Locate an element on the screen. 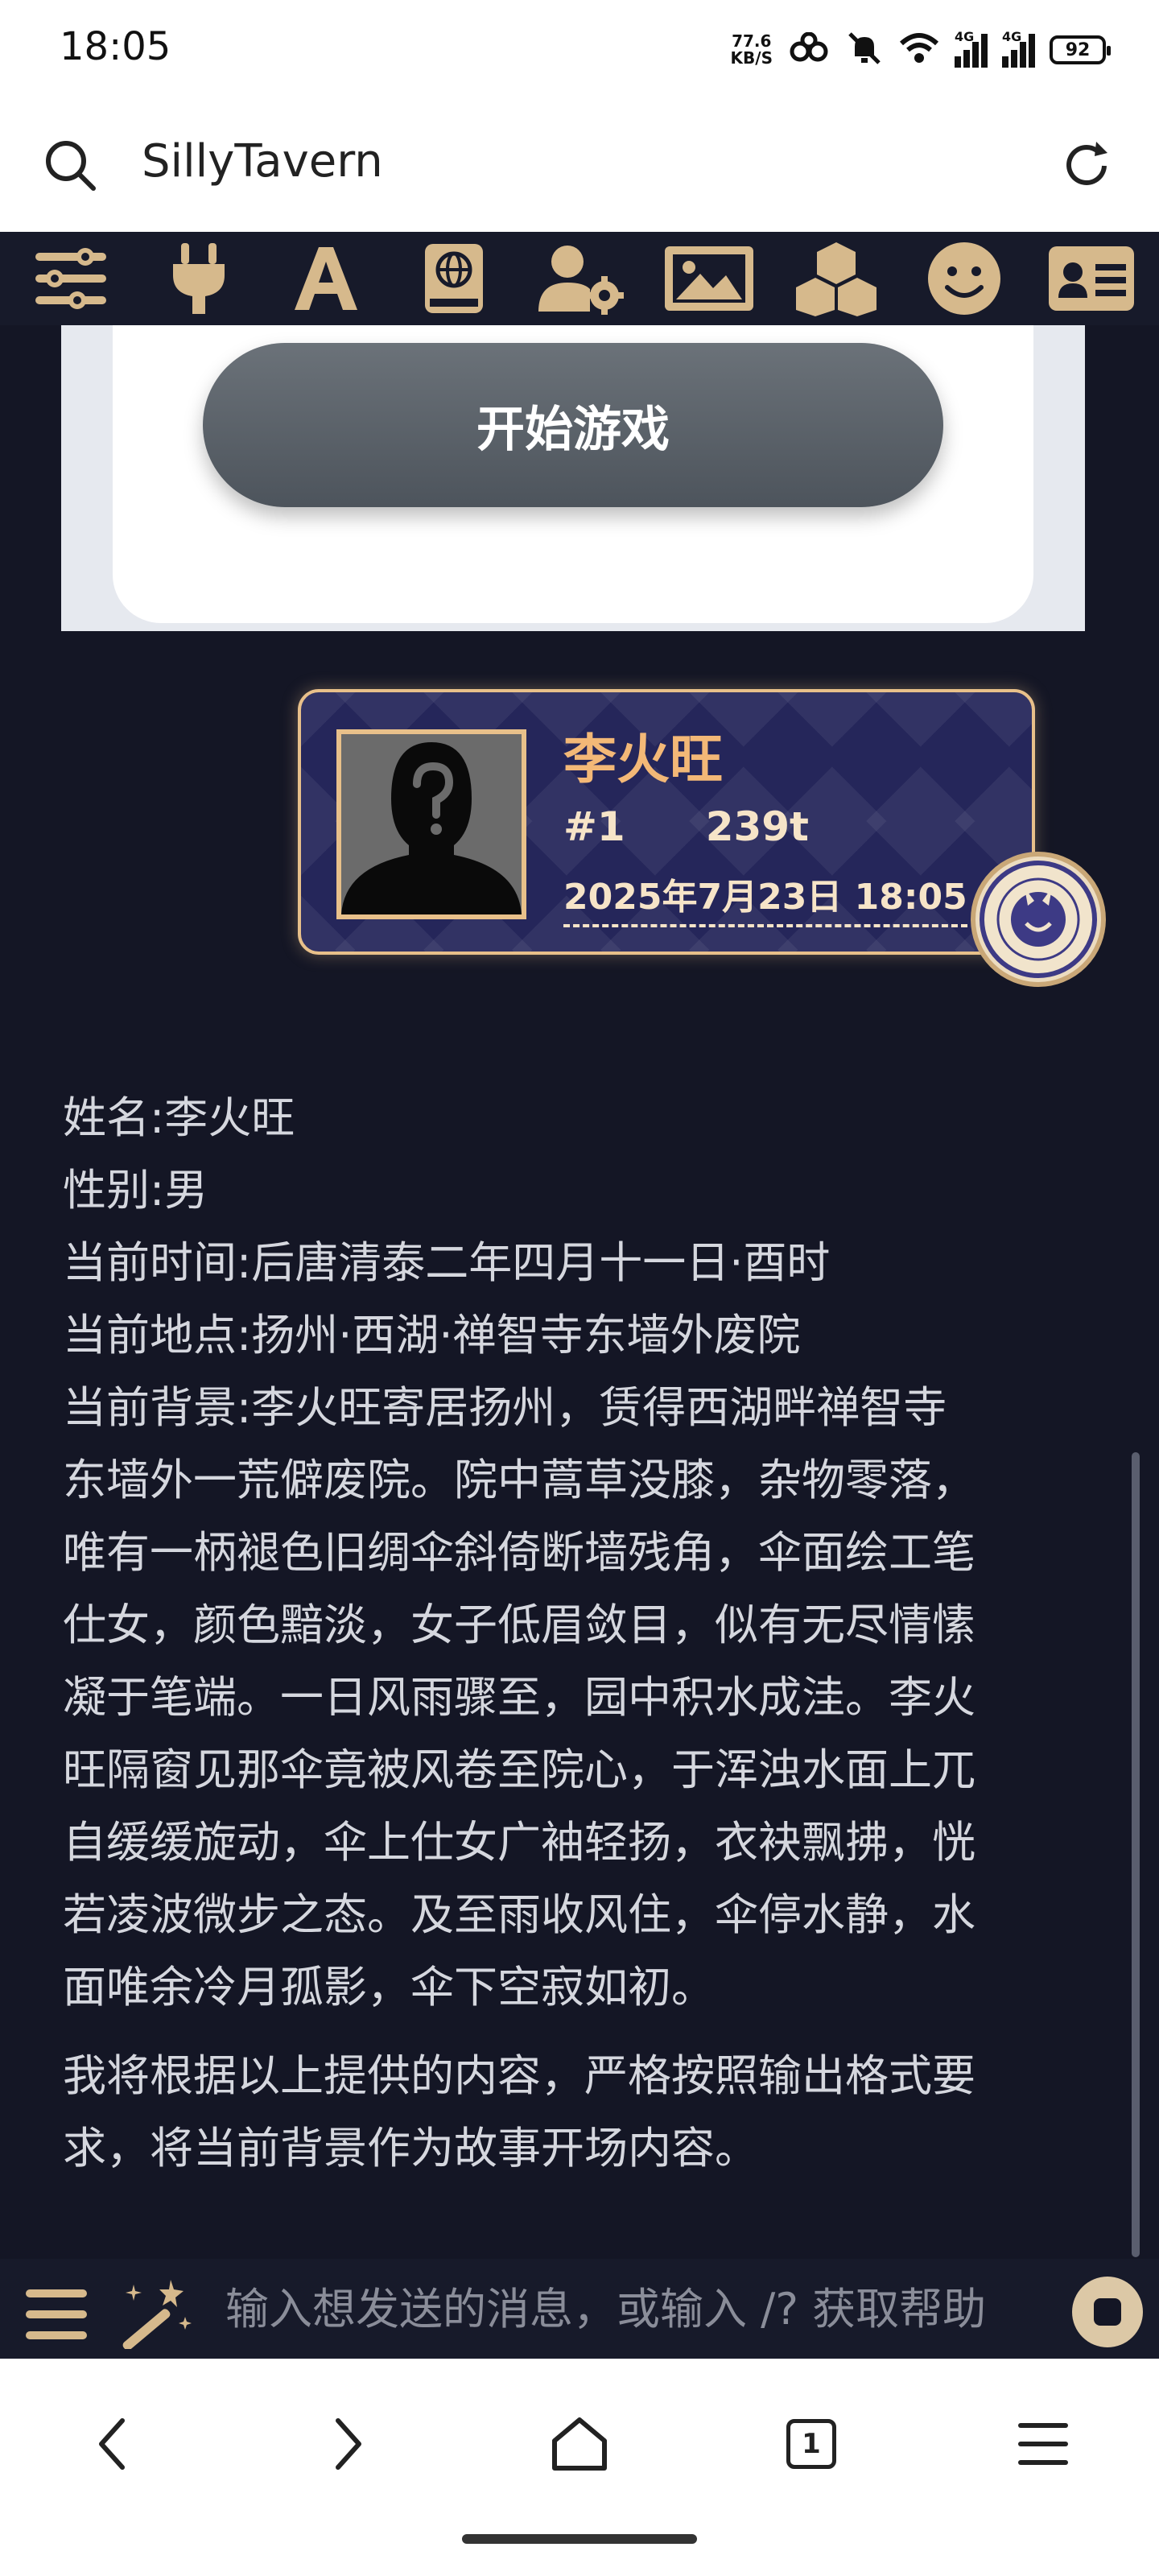 This screenshot has height=2576, width=1159. url-field: SillyTavern is located at coordinates (262, 161).